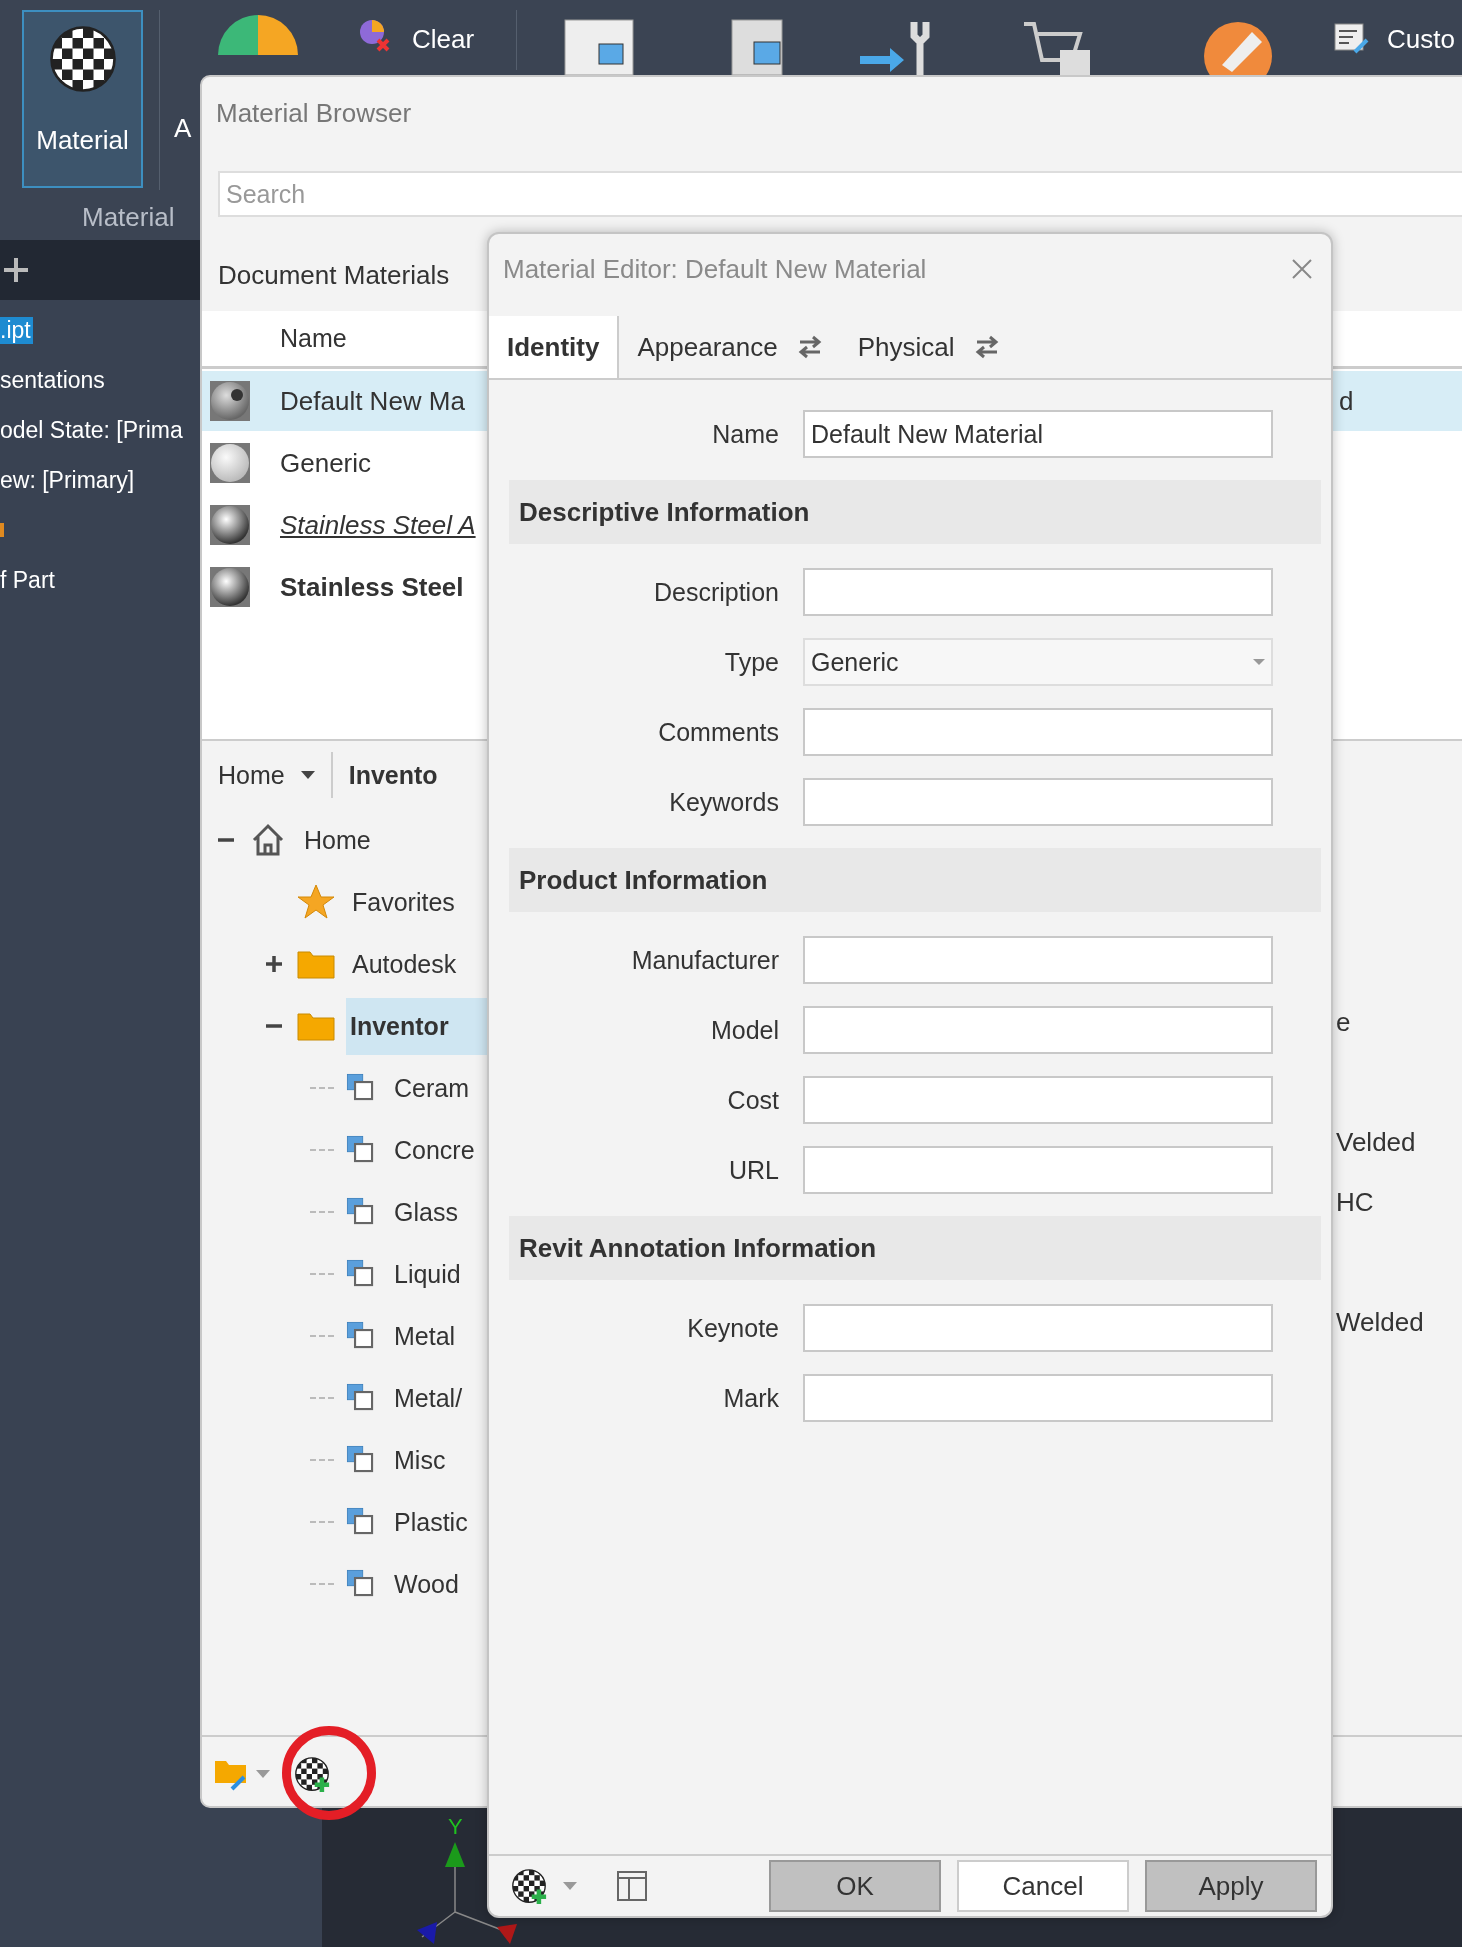 The width and height of the screenshot is (1462, 1947). Describe the element at coordinates (732, 1328) in the screenshot. I see `field-label: Keynote` at that location.